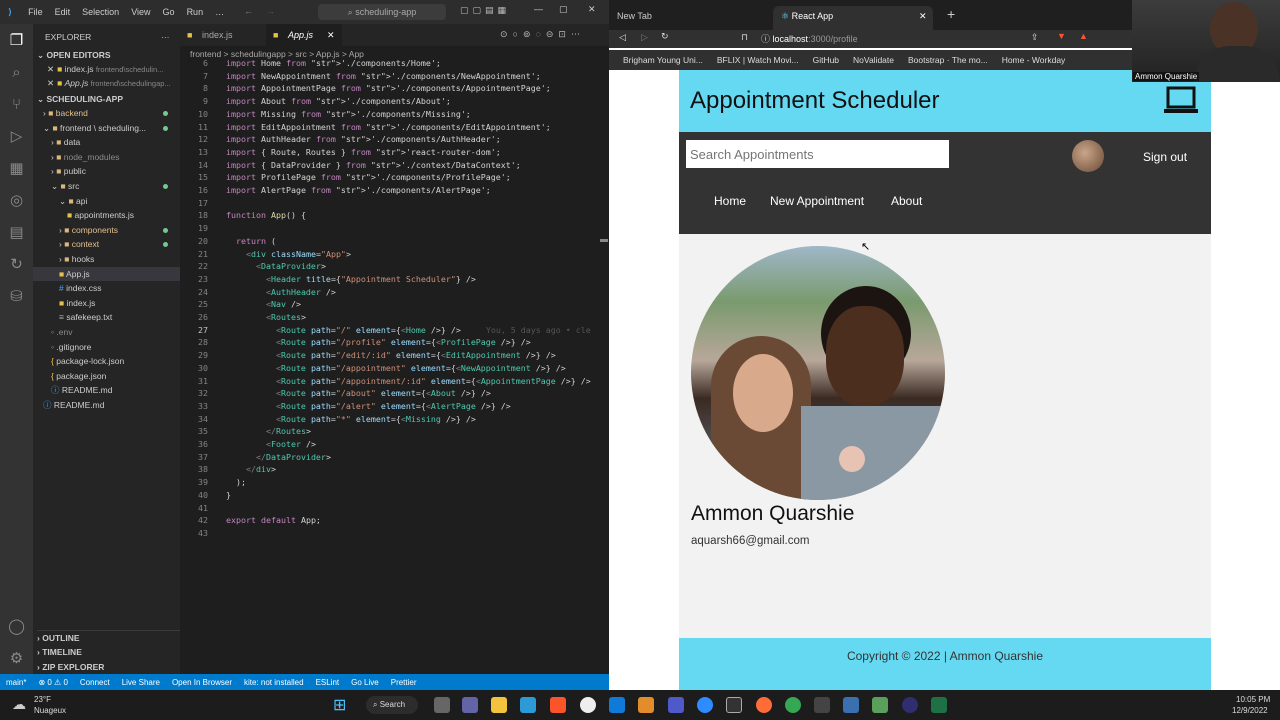 Image resolution: width=1280 pixels, height=720 pixels. What do you see at coordinates (110, 652) in the screenshot?
I see `timeline-panel: › TIMELINE` at bounding box center [110, 652].